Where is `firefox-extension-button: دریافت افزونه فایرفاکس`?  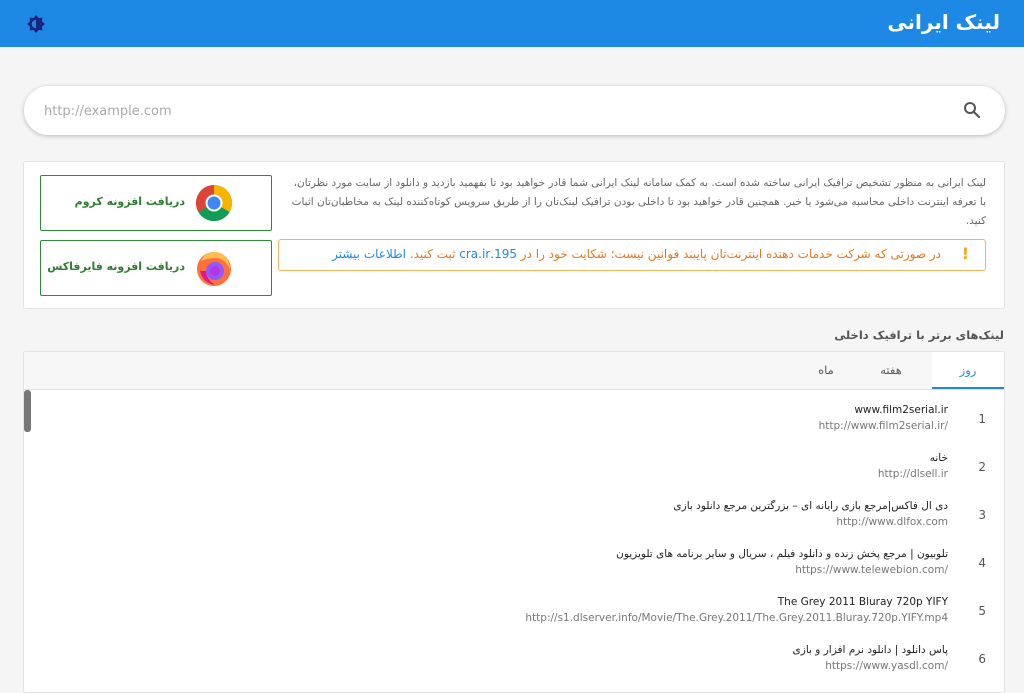
firefox-extension-button: دریافت افزونه فایرفاکس is located at coordinates (156, 268).